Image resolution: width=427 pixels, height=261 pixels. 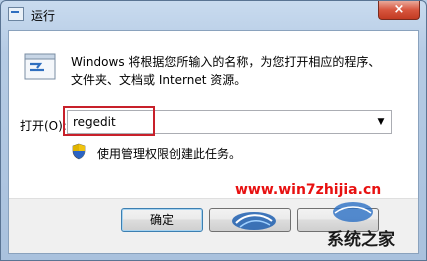 I want to click on close-button: ×, so click(x=399, y=10).